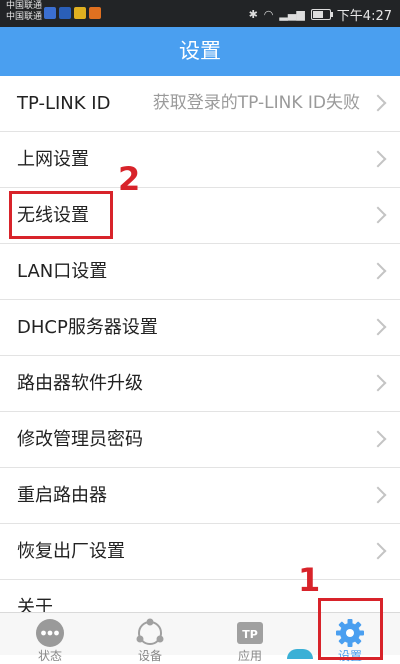 The image size is (400, 664). I want to click on status-right: ✱ ◠ ▂▄▆ 下午4:27, so click(320, 14).